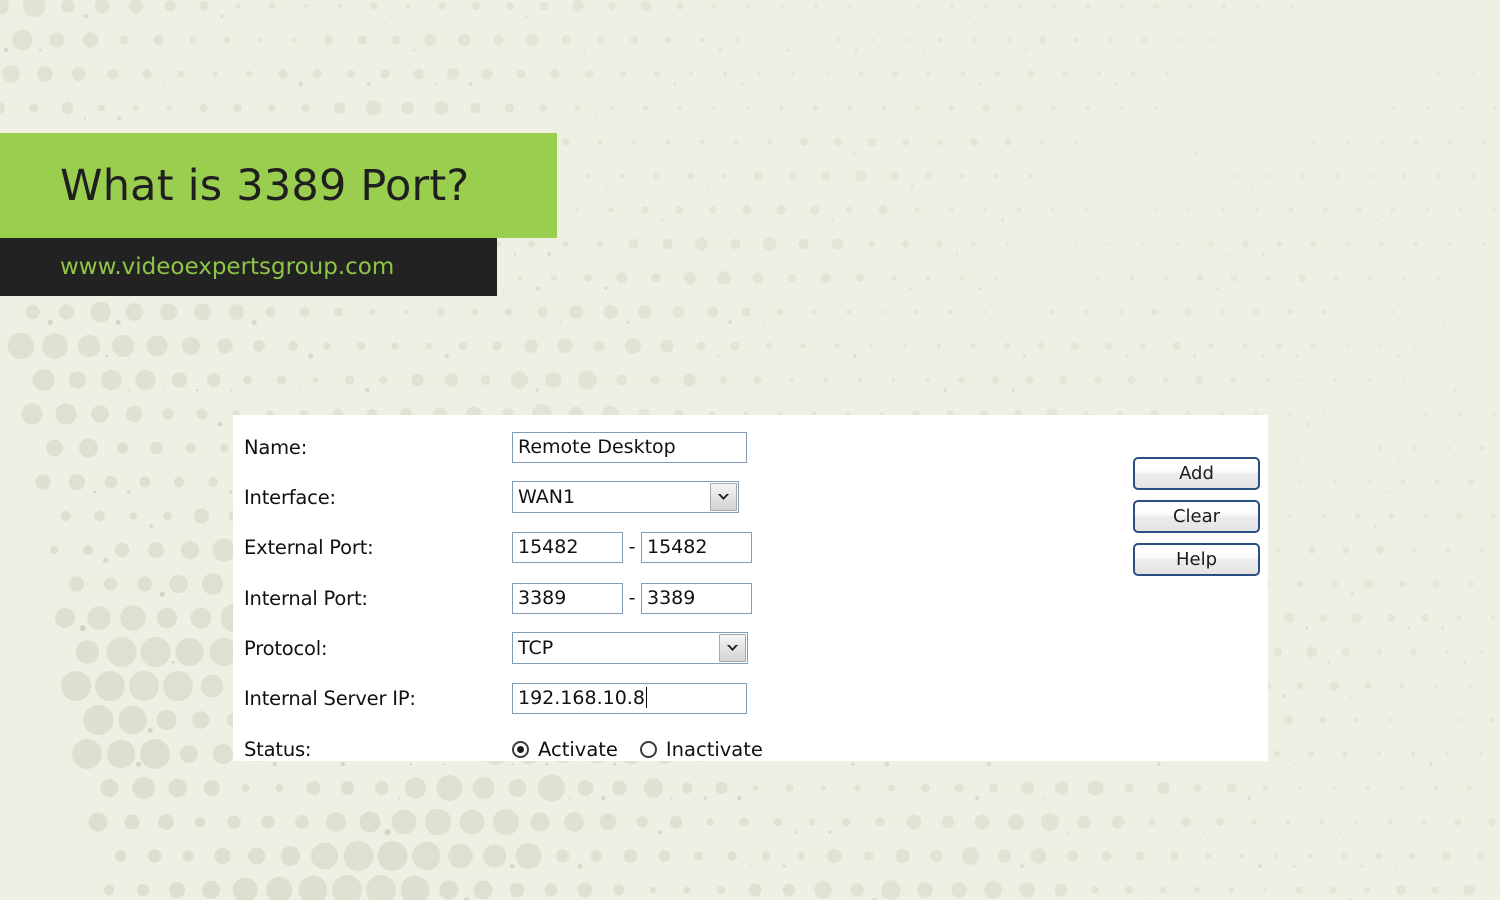  I want to click on label-internal-port: Internal Port:, so click(306, 598).